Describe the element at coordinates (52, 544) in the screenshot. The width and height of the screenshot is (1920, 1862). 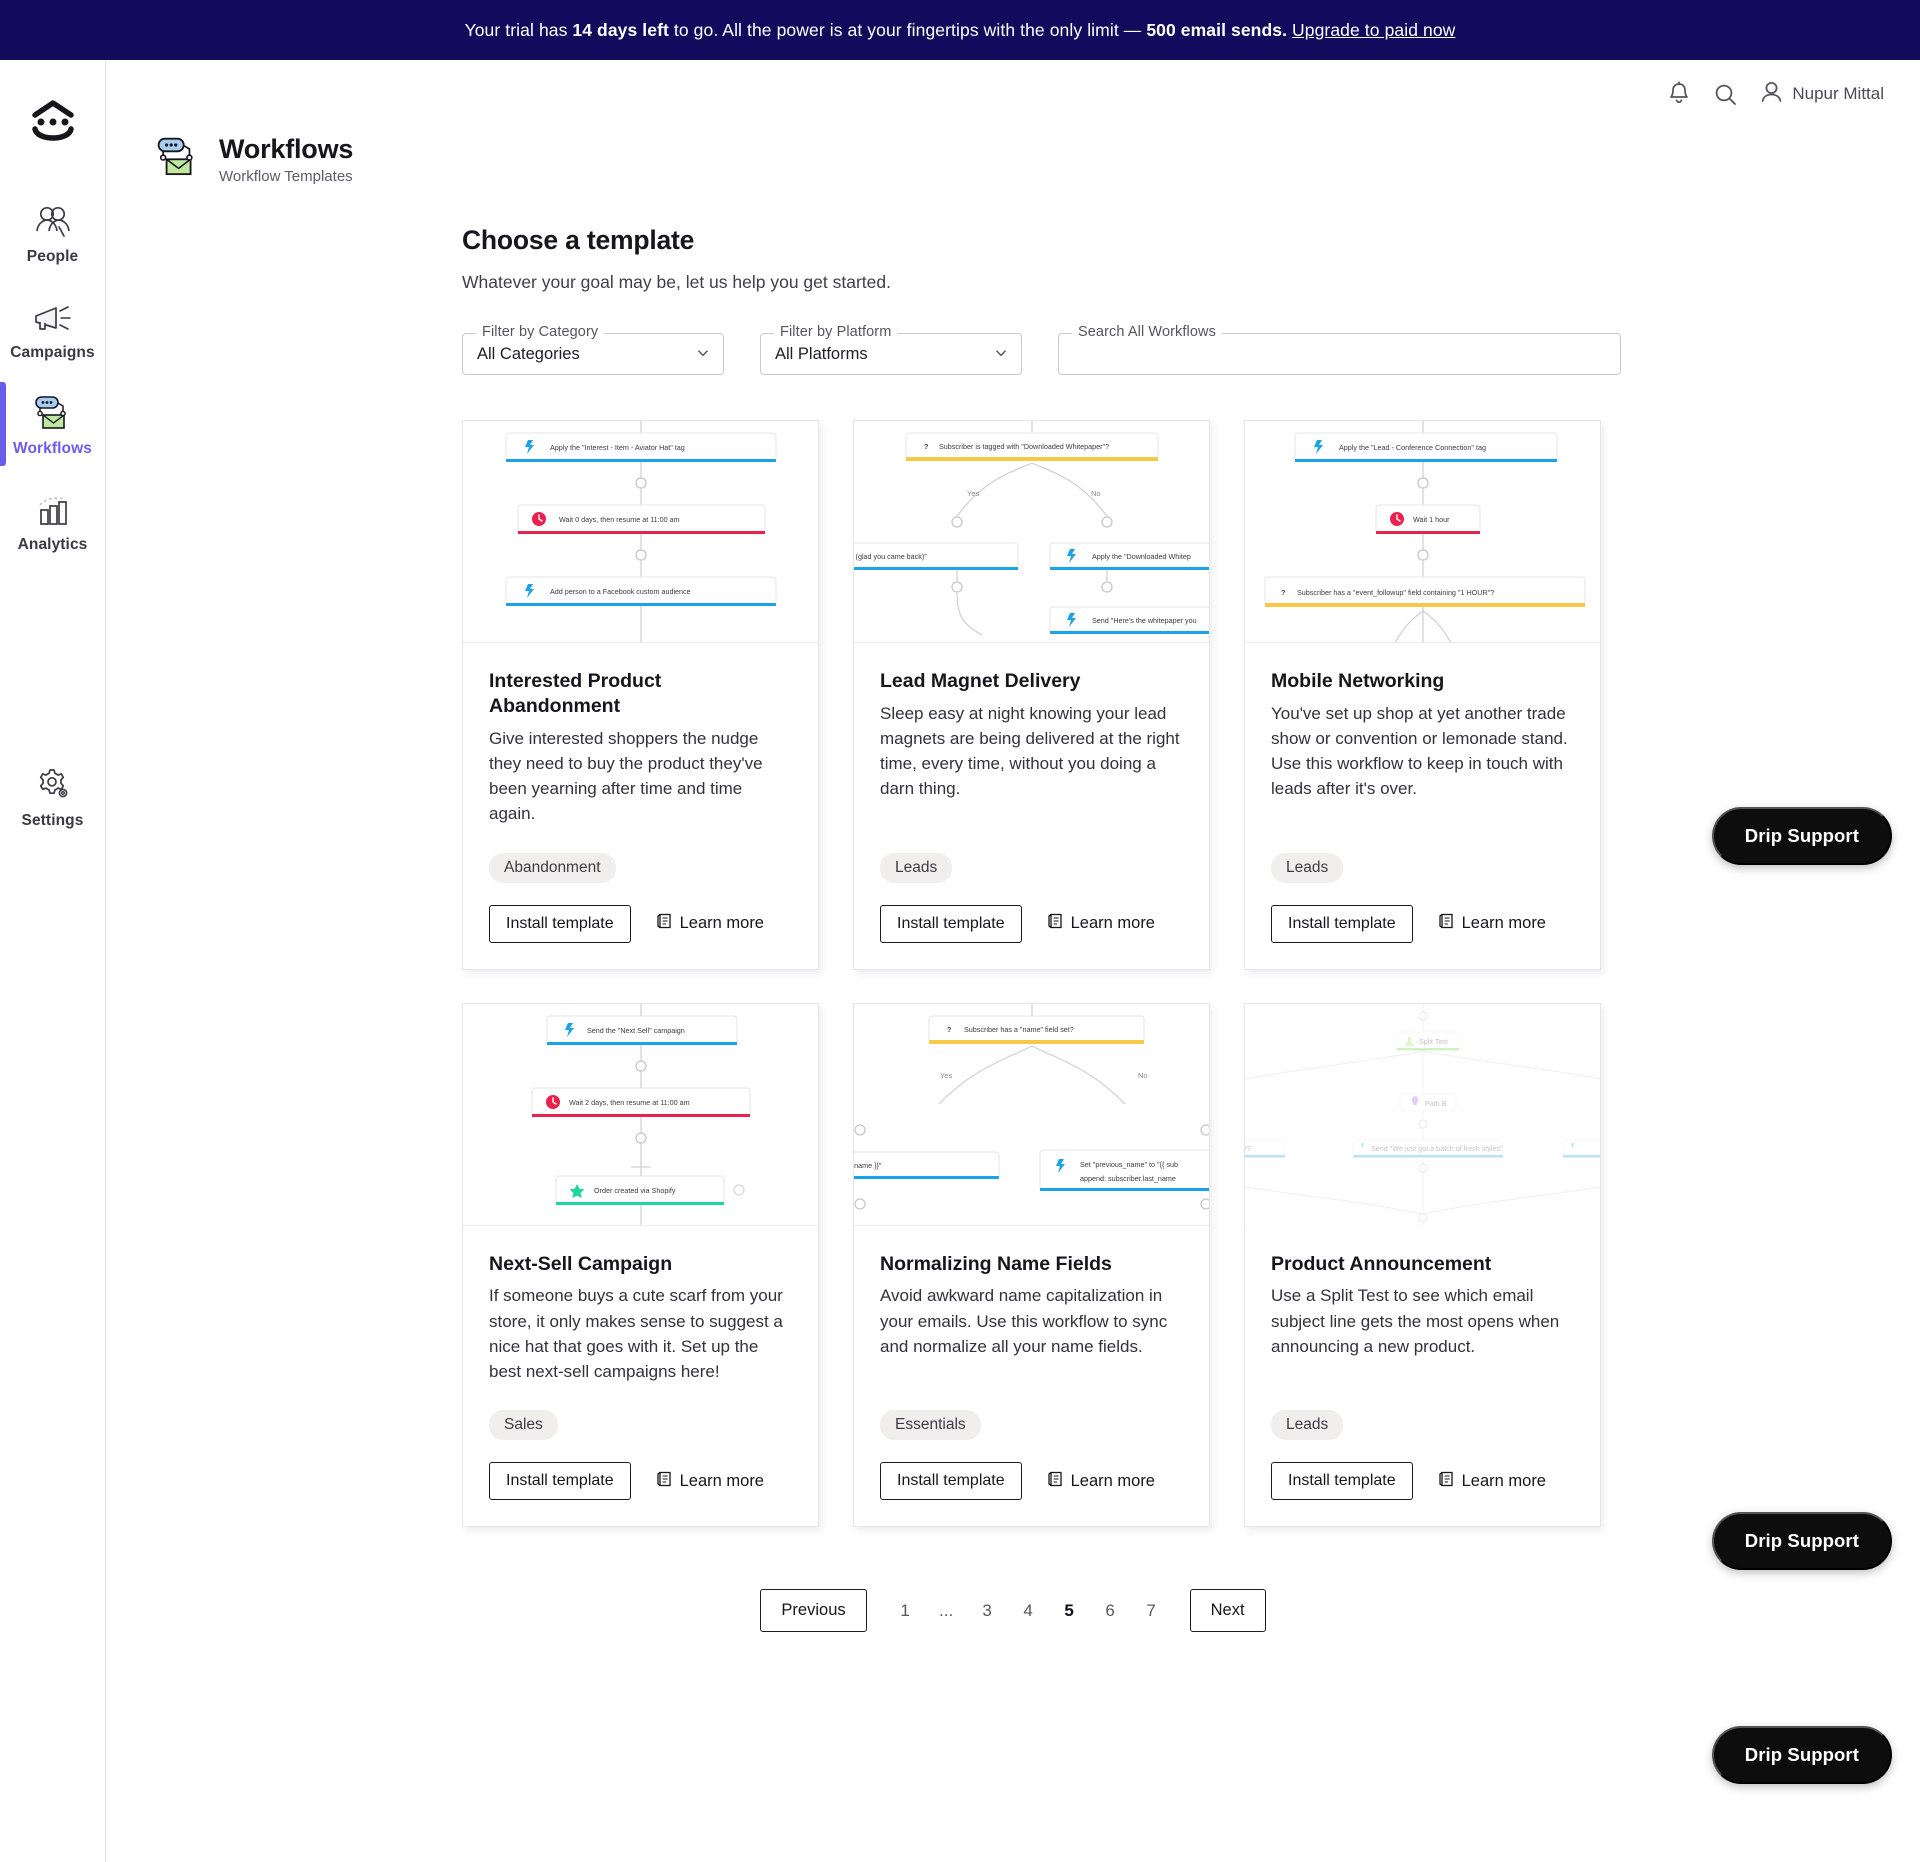
I see `sidebar-item-label: Analytics` at that location.